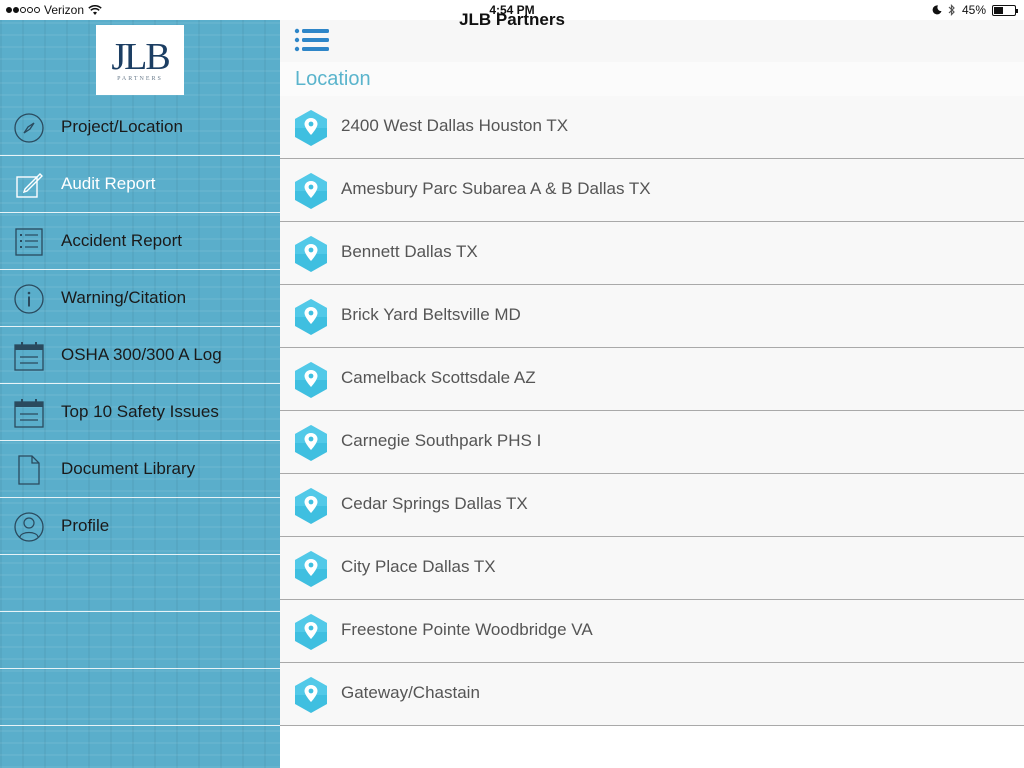  I want to click on list-item: Brick Yard Beltsville MD, so click(652, 316).